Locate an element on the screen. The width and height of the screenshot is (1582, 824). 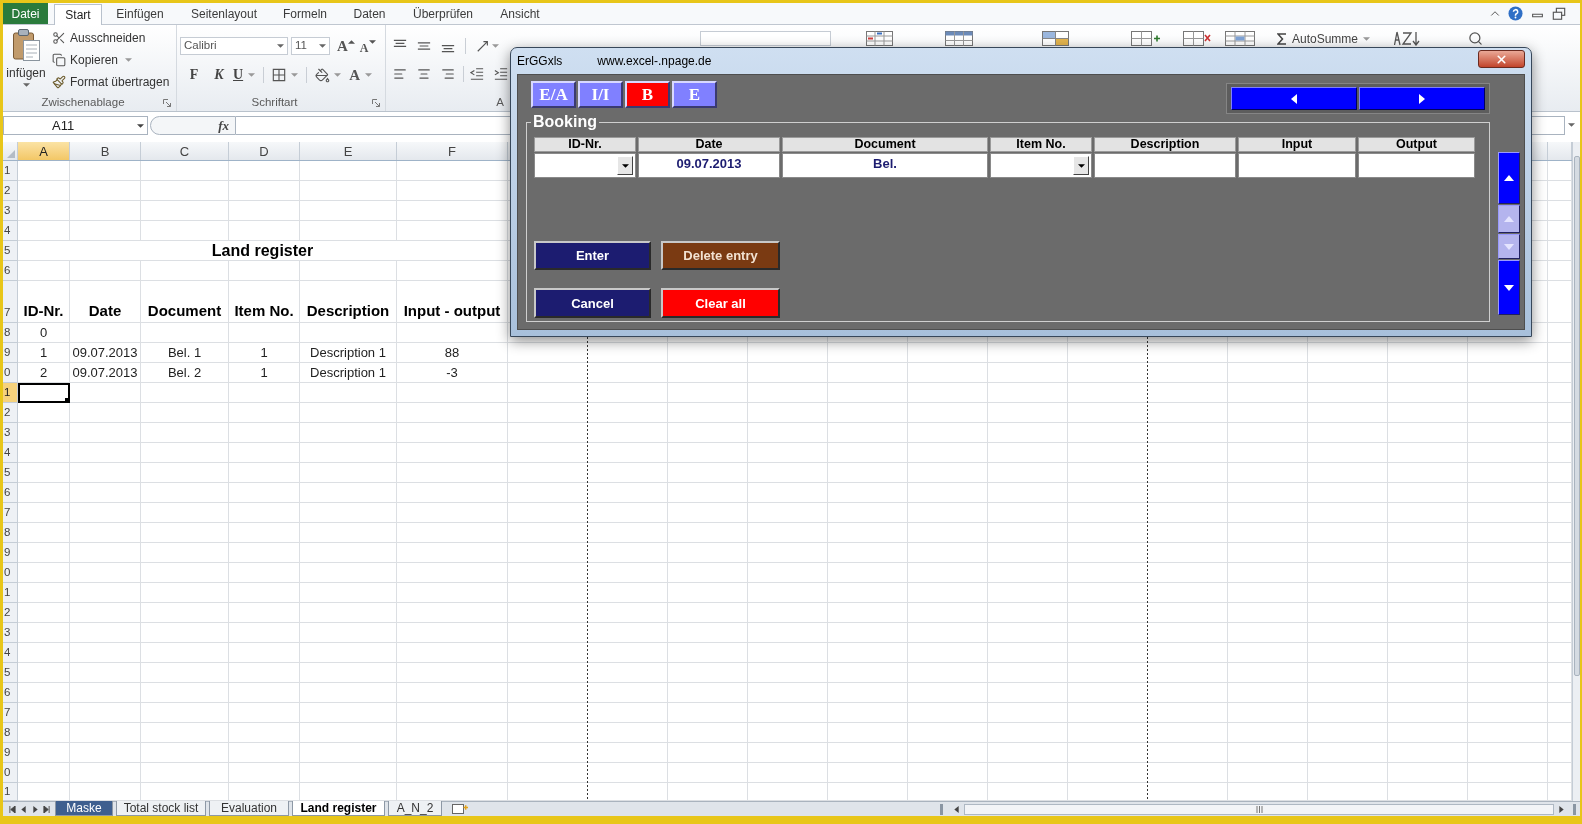
font-size-field: 11 is located at coordinates (310, 46).